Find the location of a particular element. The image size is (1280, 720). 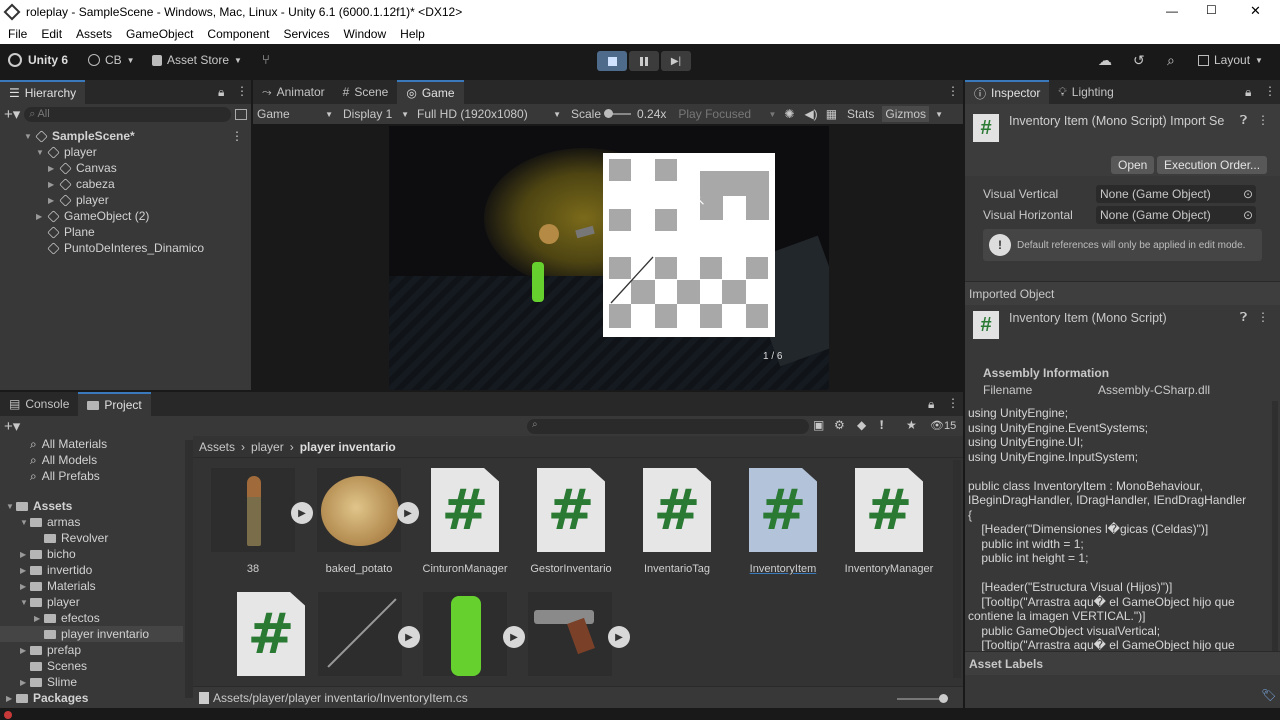

audio-icon: ◀) is located at coordinates (810, 114).